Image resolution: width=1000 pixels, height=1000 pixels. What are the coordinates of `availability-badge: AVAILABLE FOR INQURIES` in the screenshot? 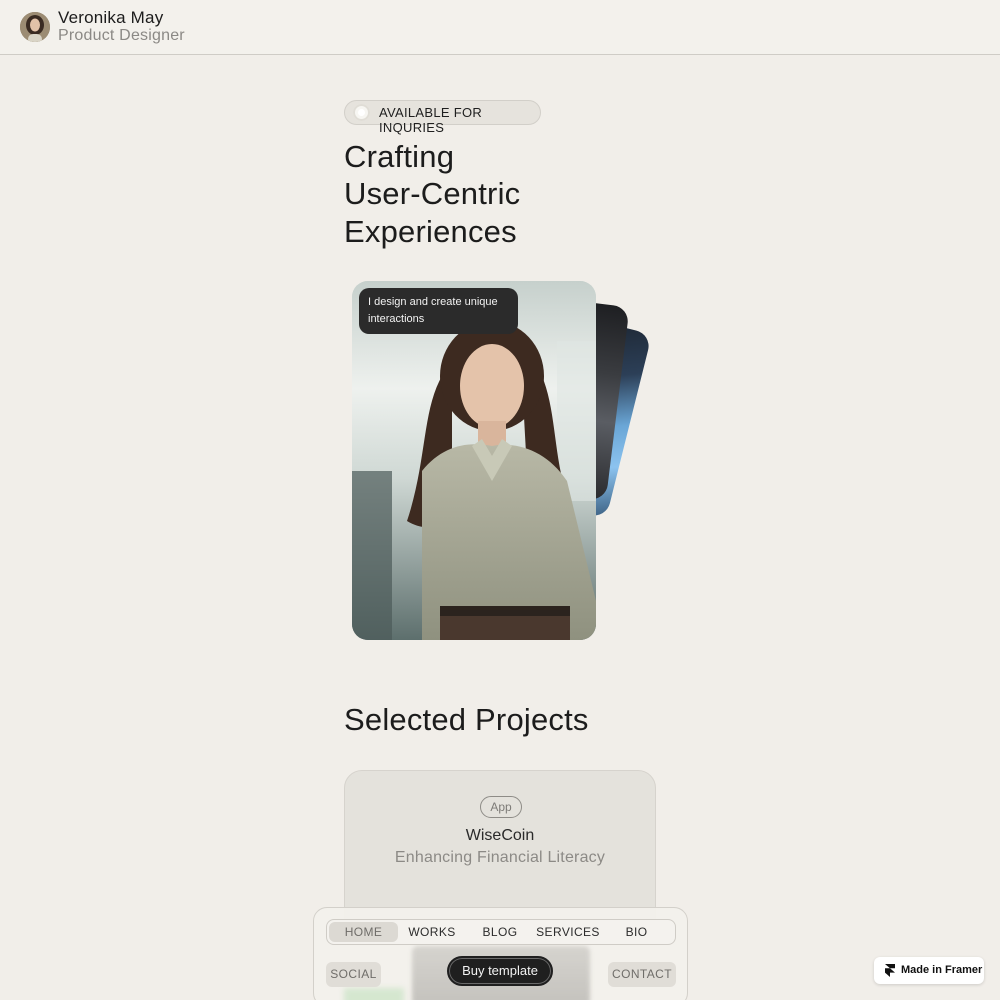 It's located at (442, 117).